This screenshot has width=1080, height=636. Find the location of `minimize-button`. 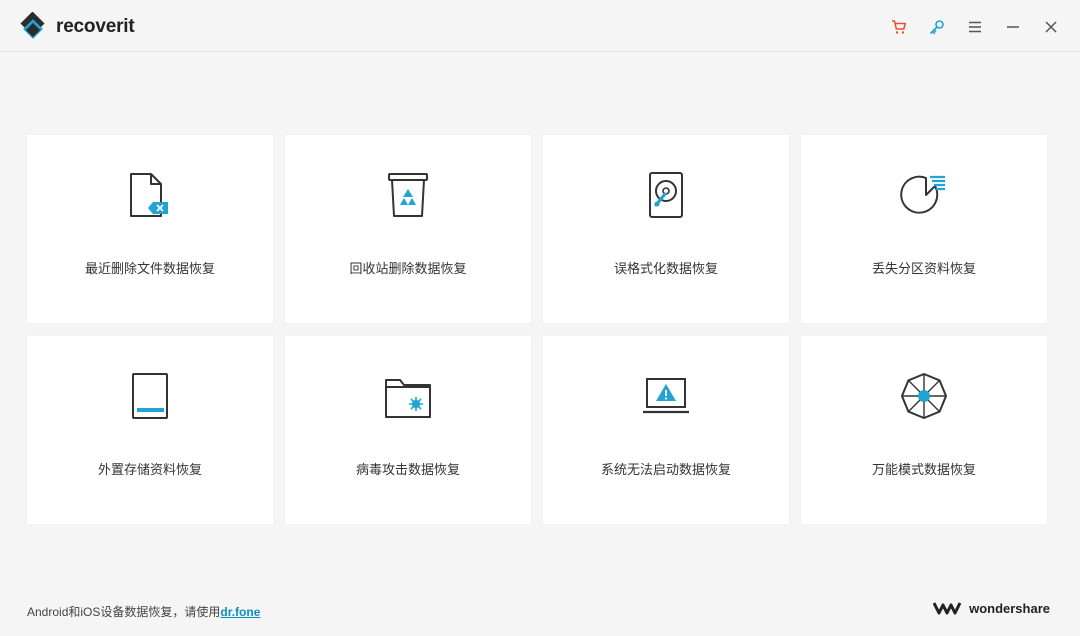

minimize-button is located at coordinates (1013, 27).